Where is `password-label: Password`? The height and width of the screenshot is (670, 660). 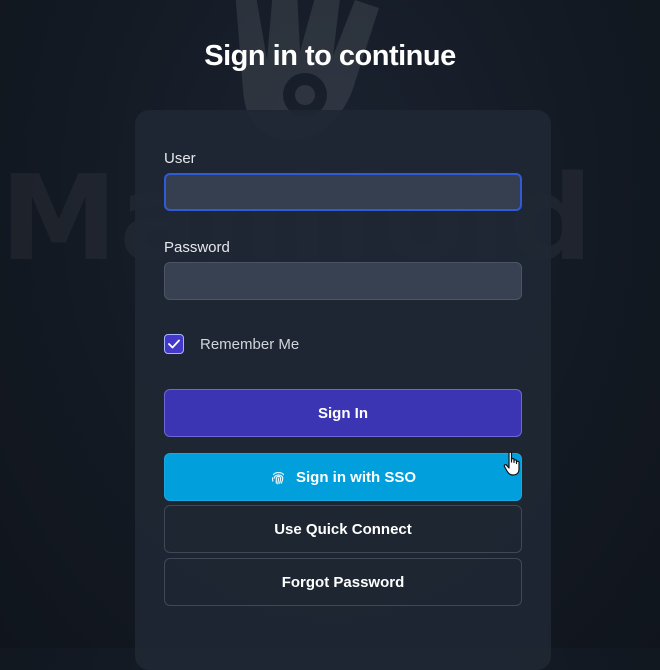 password-label: Password is located at coordinates (197, 247).